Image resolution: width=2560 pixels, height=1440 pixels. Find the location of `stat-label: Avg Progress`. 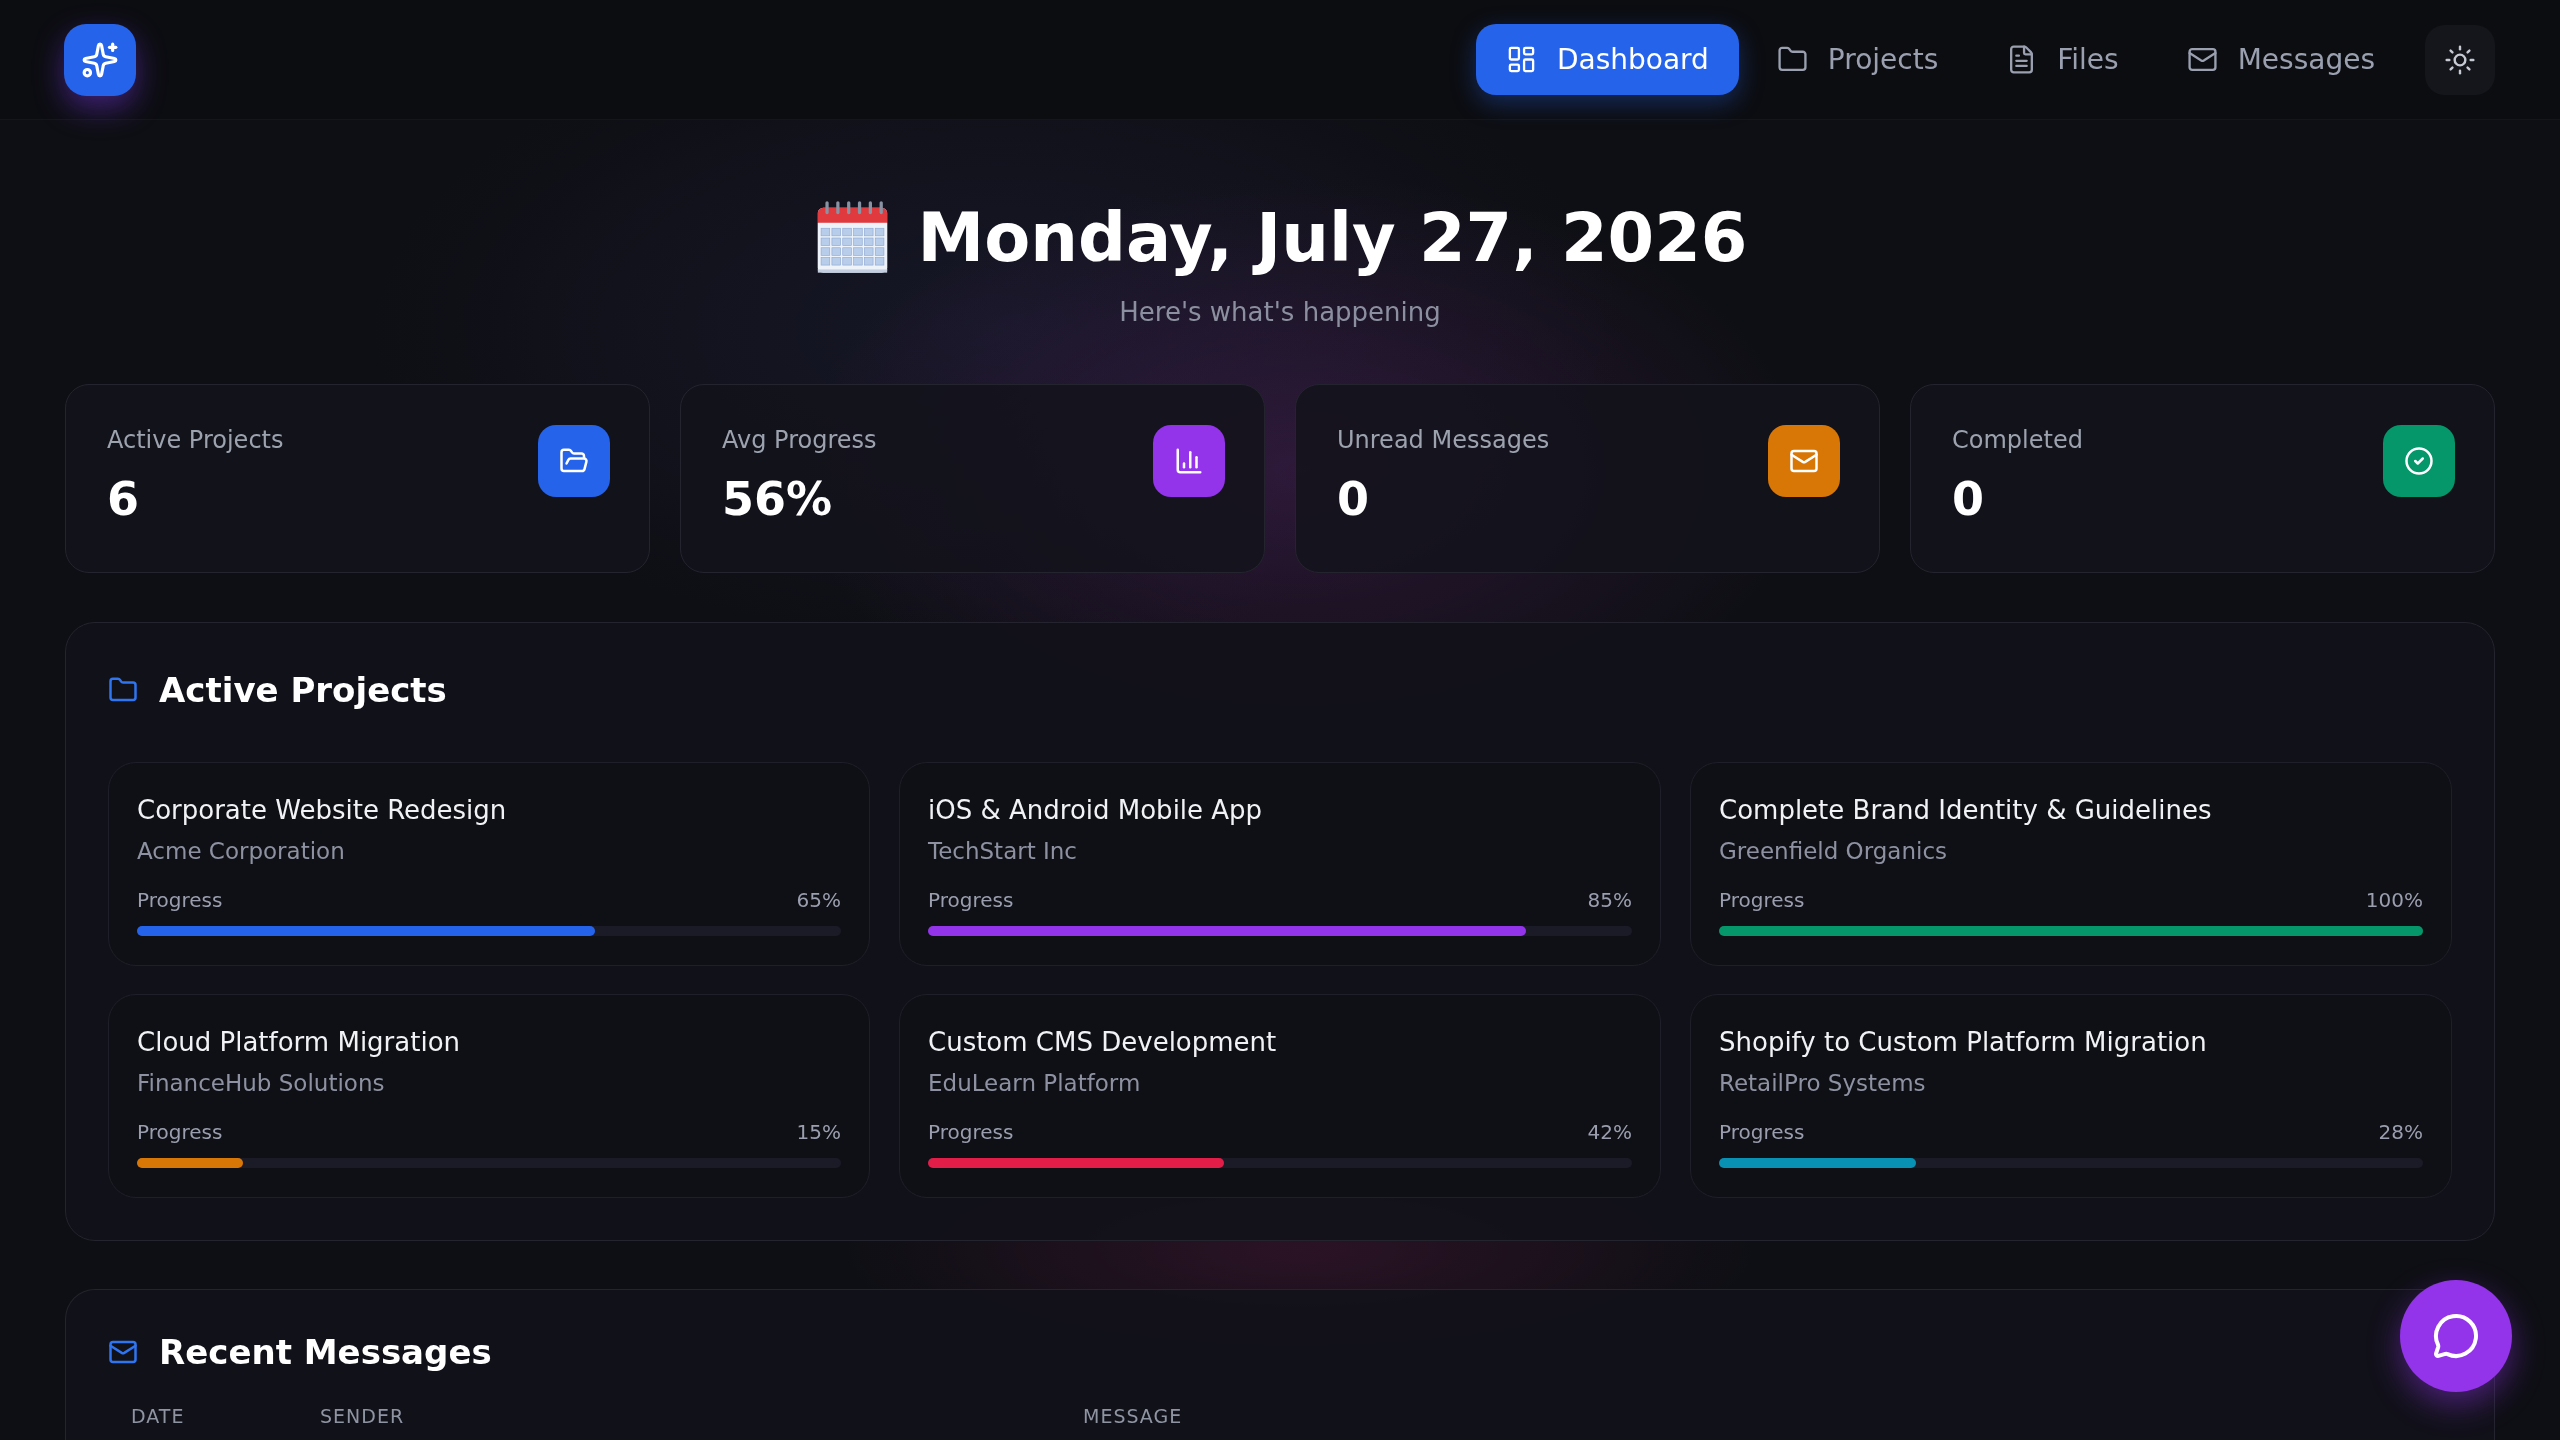

stat-label: Avg Progress is located at coordinates (799, 440).